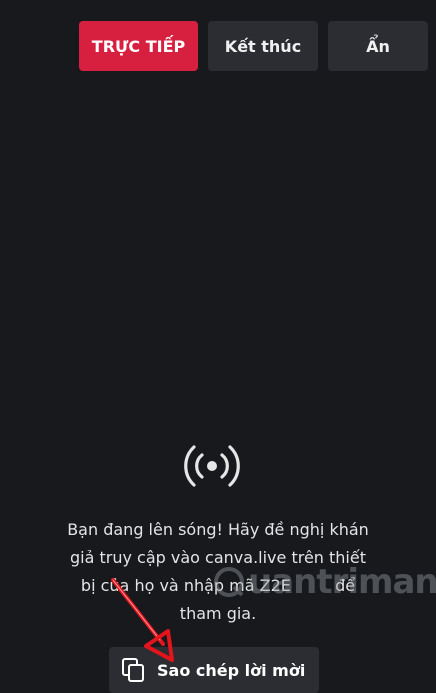 This screenshot has width=436, height=693. I want to click on top-toolbar: TRỰC TIẾP Kết thúc Ẩn, so click(218, 45).